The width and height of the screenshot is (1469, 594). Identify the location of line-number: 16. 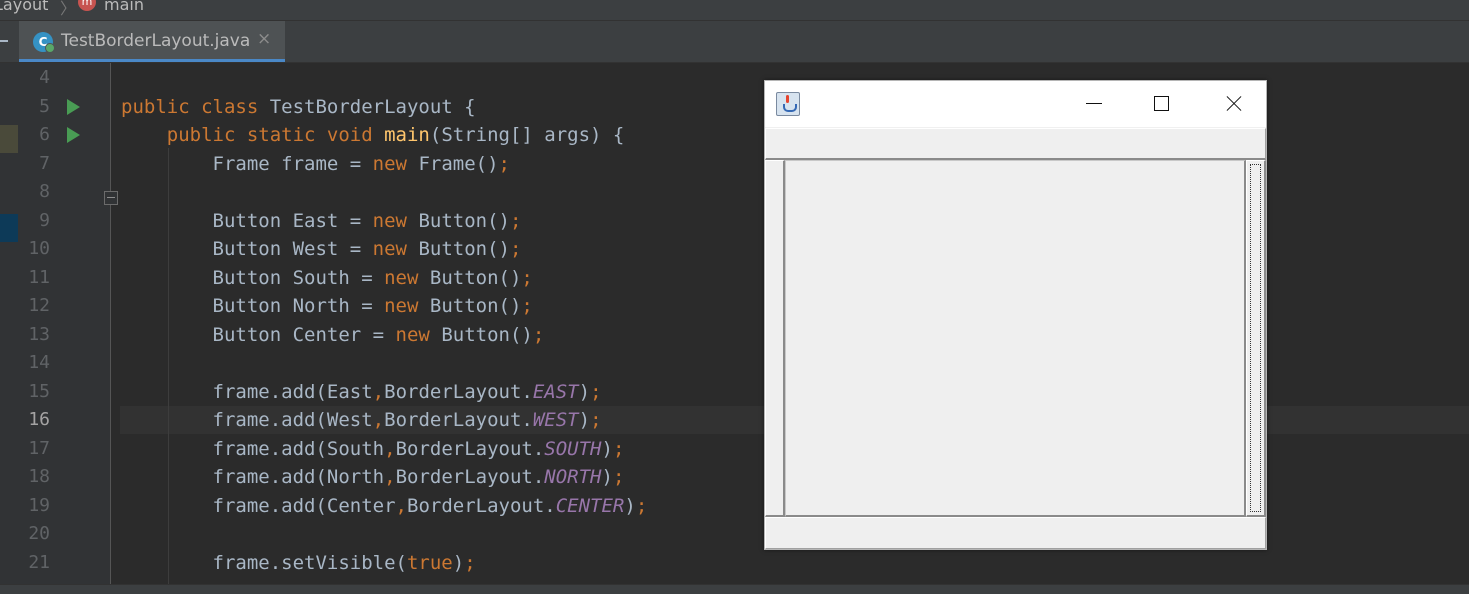
(39, 419).